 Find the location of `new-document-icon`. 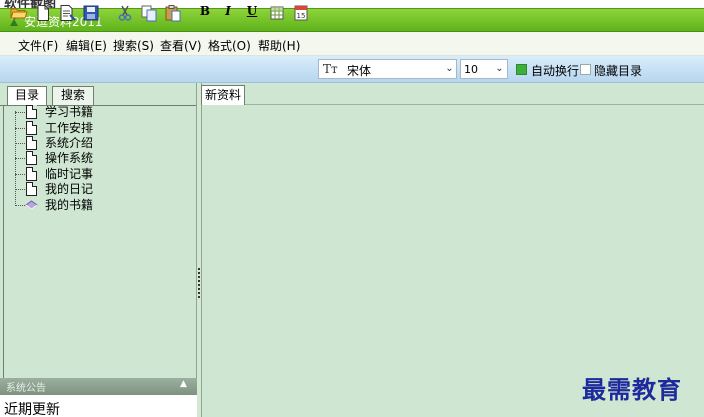

new-document-icon is located at coordinates (43, 13).